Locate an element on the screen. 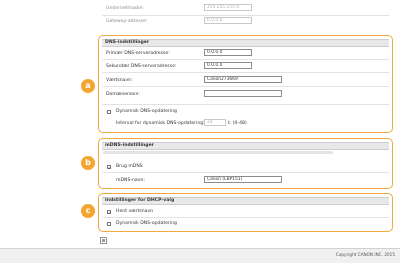  scroll-top-icon is located at coordinates (103, 240).